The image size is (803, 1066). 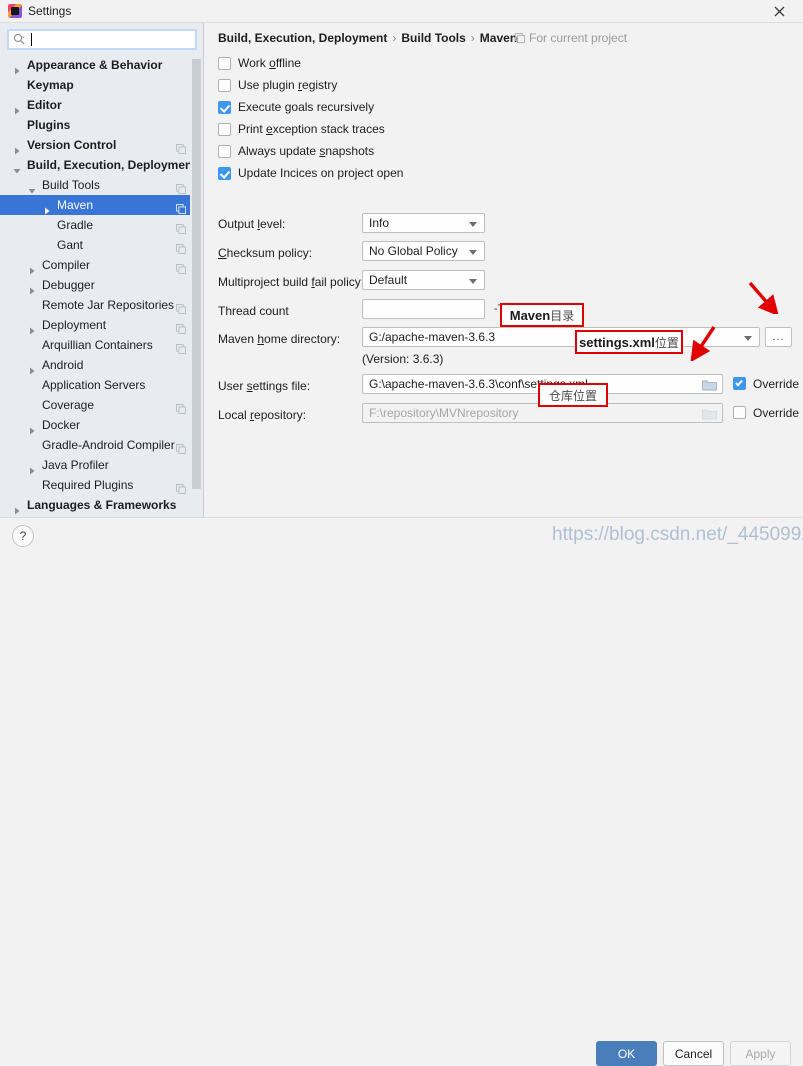 What do you see at coordinates (423, 309) in the screenshot?
I see `thread-count-input` at bounding box center [423, 309].